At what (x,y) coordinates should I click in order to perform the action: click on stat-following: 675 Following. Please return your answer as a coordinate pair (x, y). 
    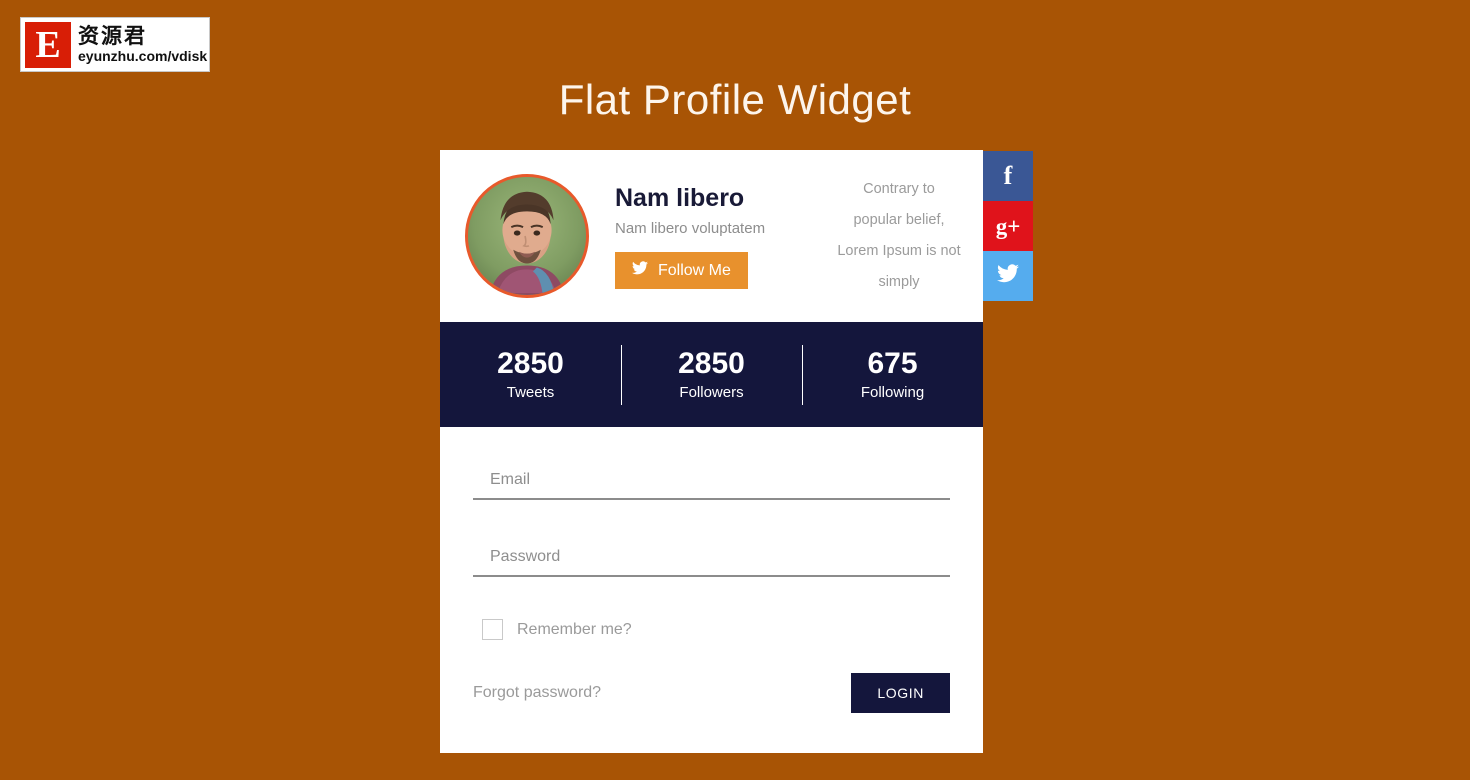
    Looking at the image, I should click on (892, 375).